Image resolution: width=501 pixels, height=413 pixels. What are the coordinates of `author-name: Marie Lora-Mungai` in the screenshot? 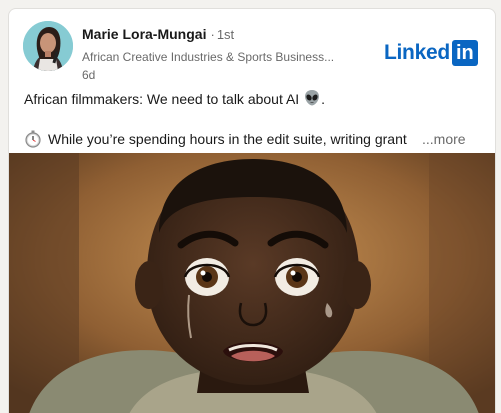 It's located at (144, 34).